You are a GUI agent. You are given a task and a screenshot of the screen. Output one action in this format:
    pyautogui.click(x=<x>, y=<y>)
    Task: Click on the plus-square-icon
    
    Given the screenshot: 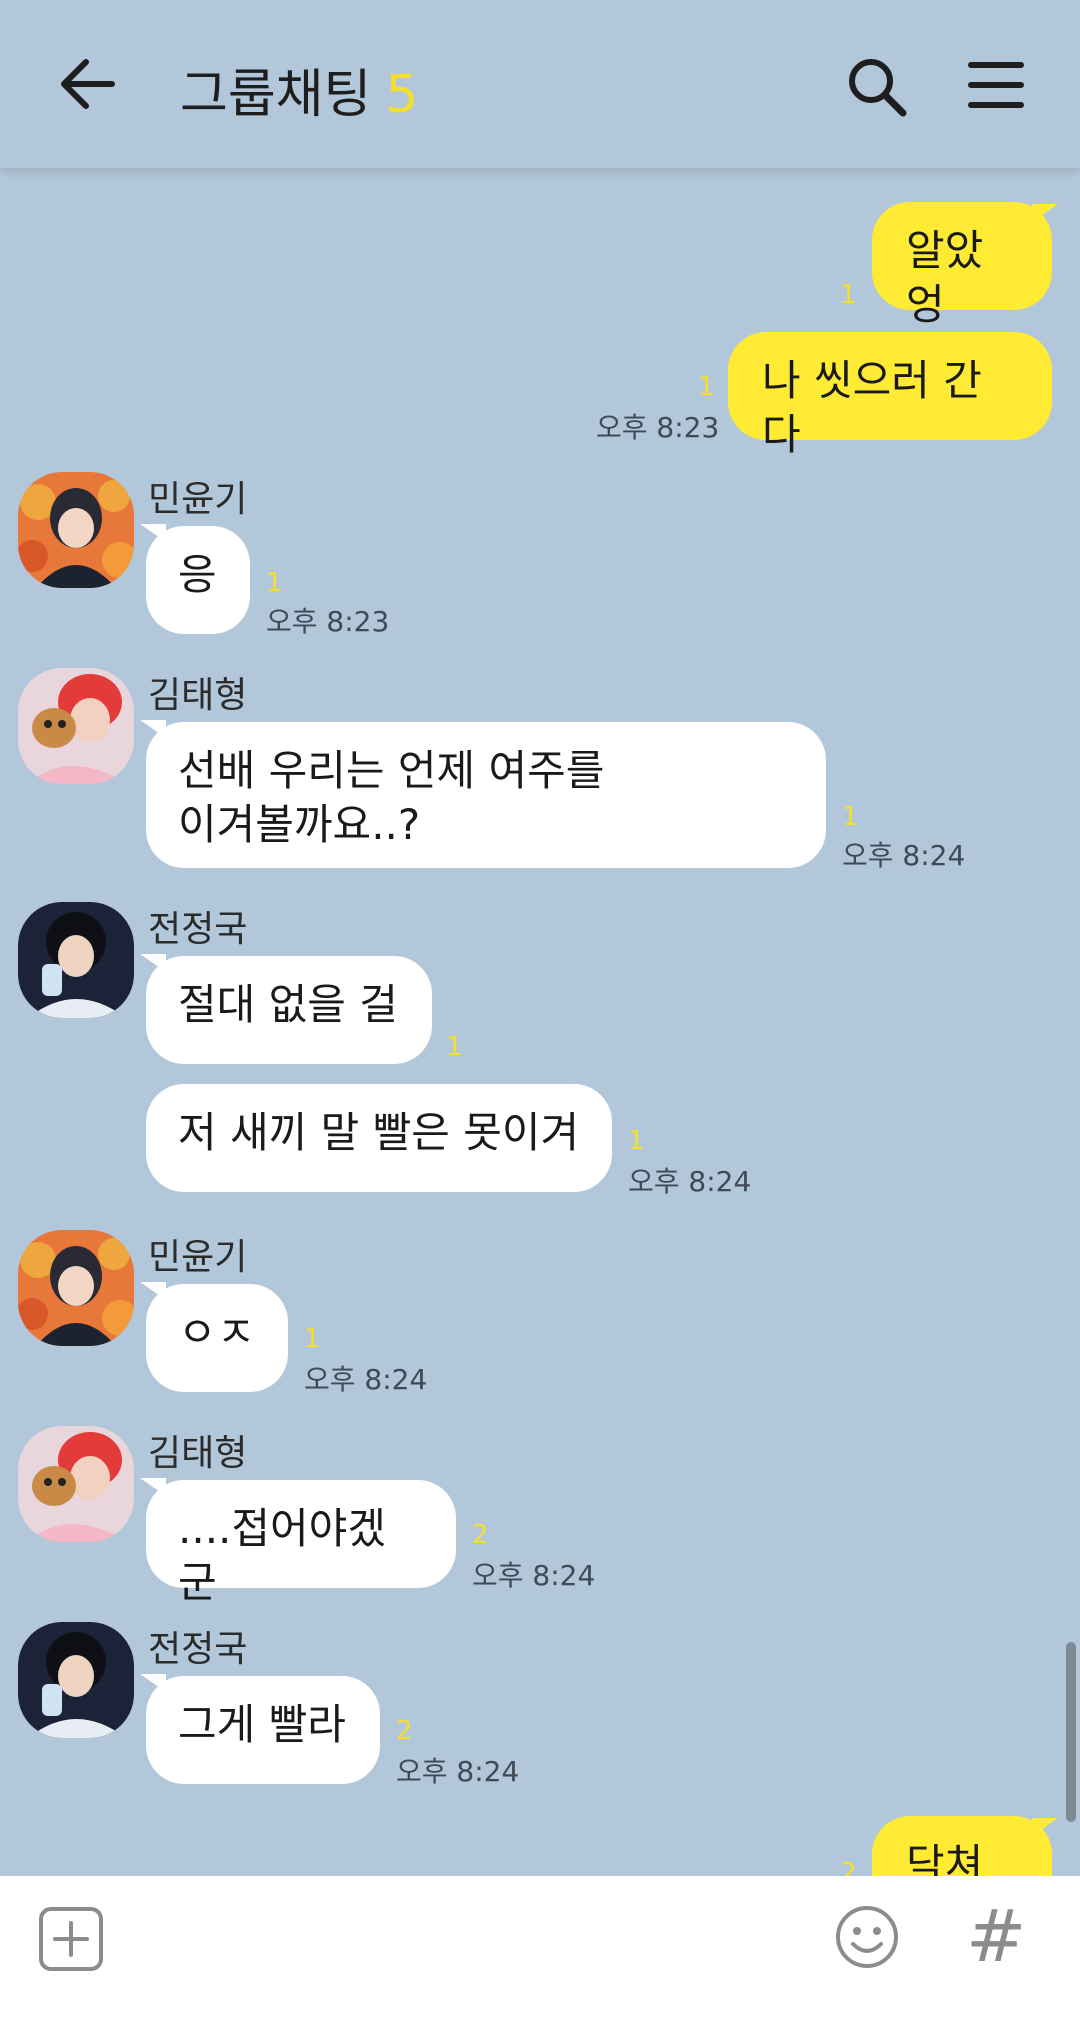 What is the action you would take?
    pyautogui.click(x=71, y=1939)
    